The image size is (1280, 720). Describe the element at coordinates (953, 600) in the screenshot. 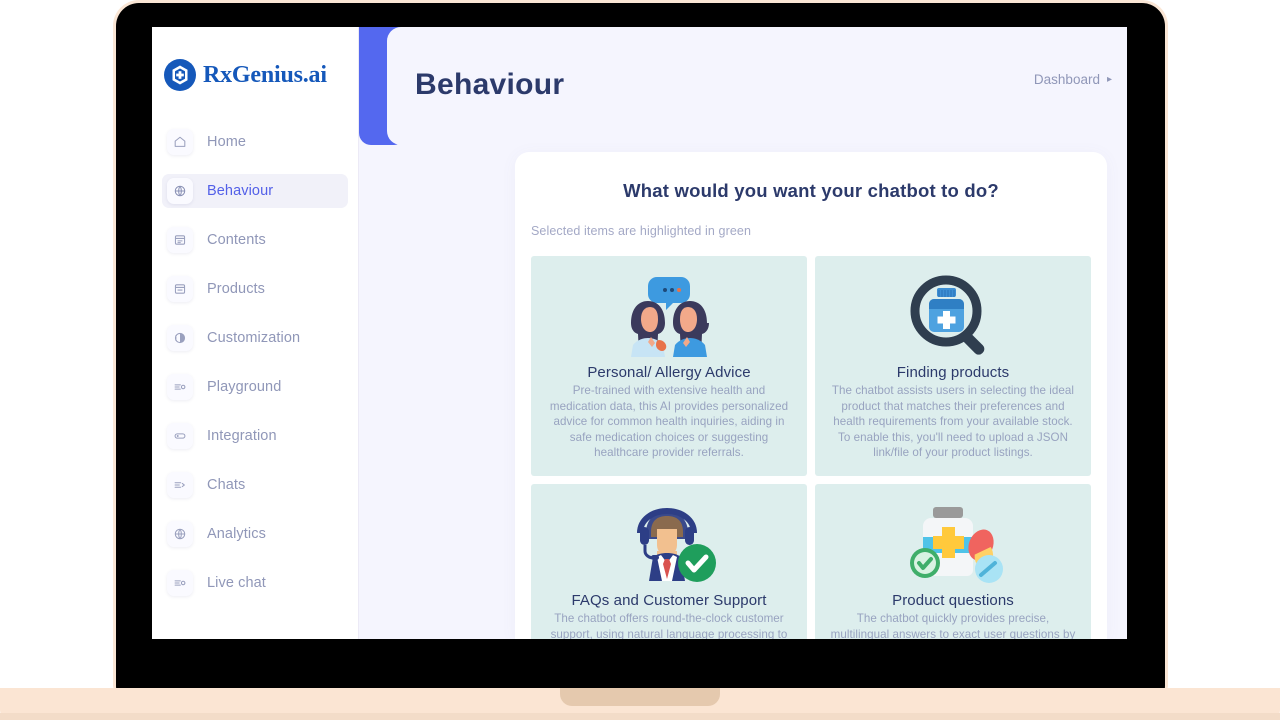

I see `option-title: Product questions` at that location.